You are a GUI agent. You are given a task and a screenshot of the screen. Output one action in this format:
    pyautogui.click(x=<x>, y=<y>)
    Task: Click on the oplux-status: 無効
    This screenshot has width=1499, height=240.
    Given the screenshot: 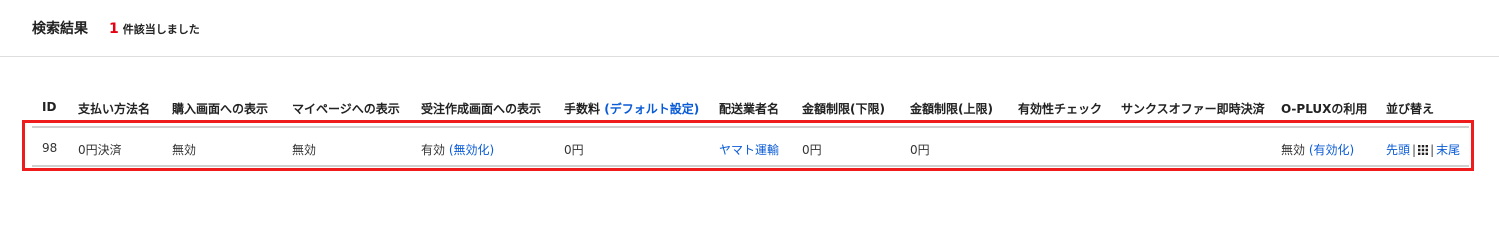 What is the action you would take?
    pyautogui.click(x=1293, y=150)
    